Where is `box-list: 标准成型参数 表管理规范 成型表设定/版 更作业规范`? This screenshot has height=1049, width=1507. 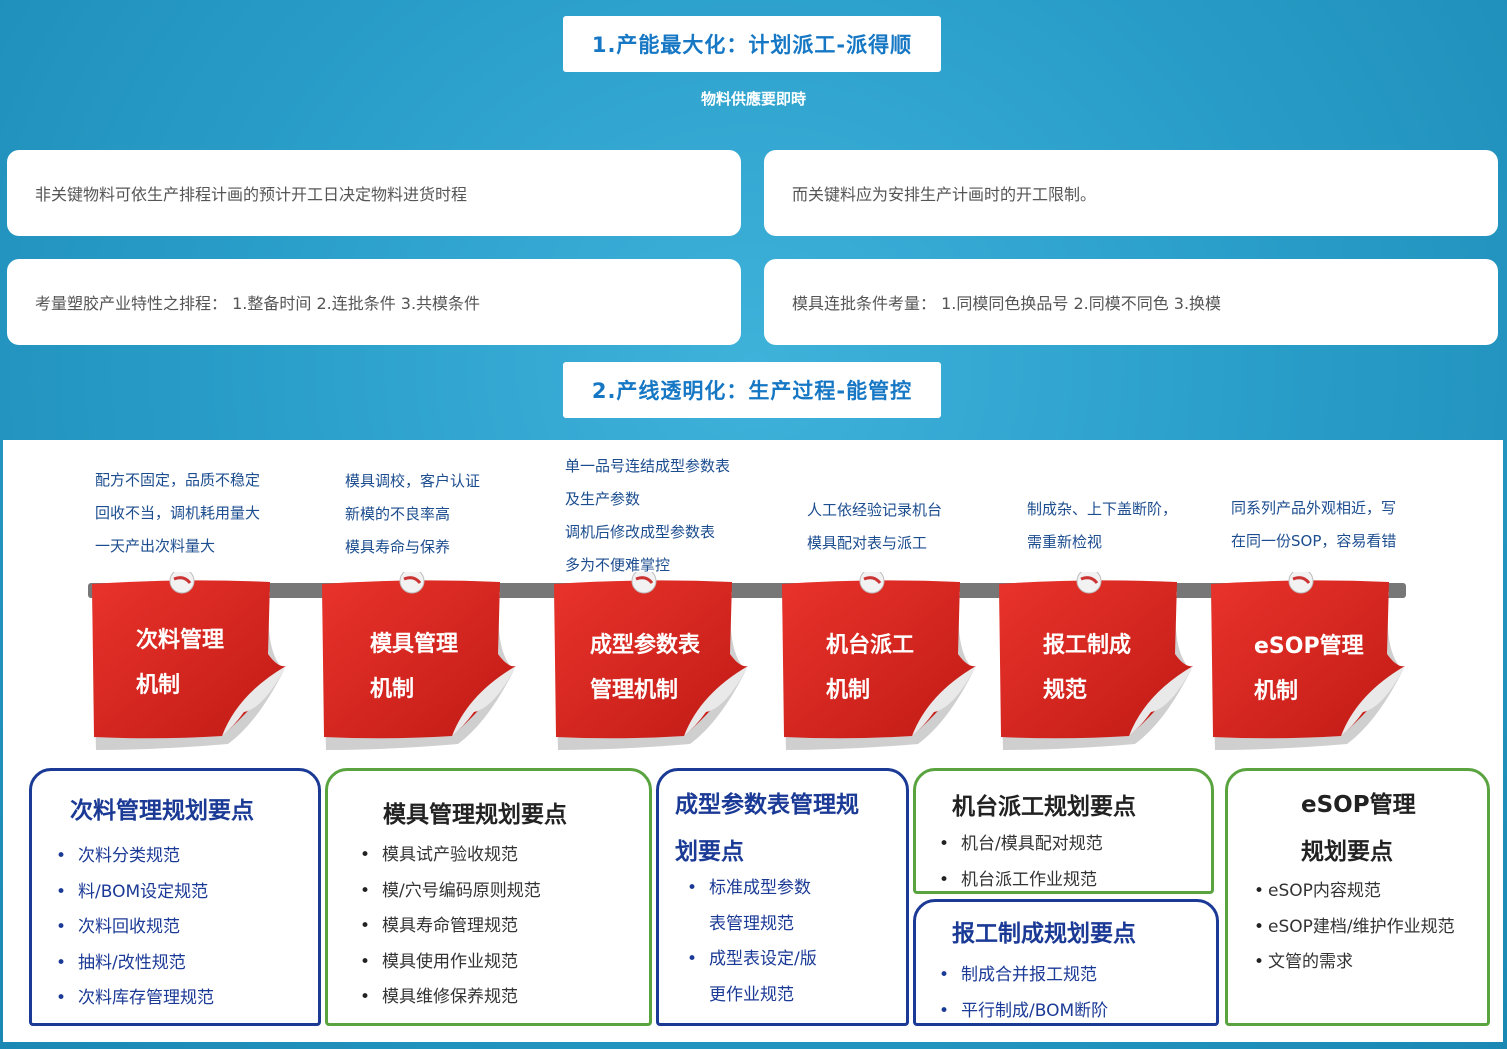
box-list: 标准成型参数 表管理规范 成型表设定/版 更作业规范 is located at coordinates (752, 942).